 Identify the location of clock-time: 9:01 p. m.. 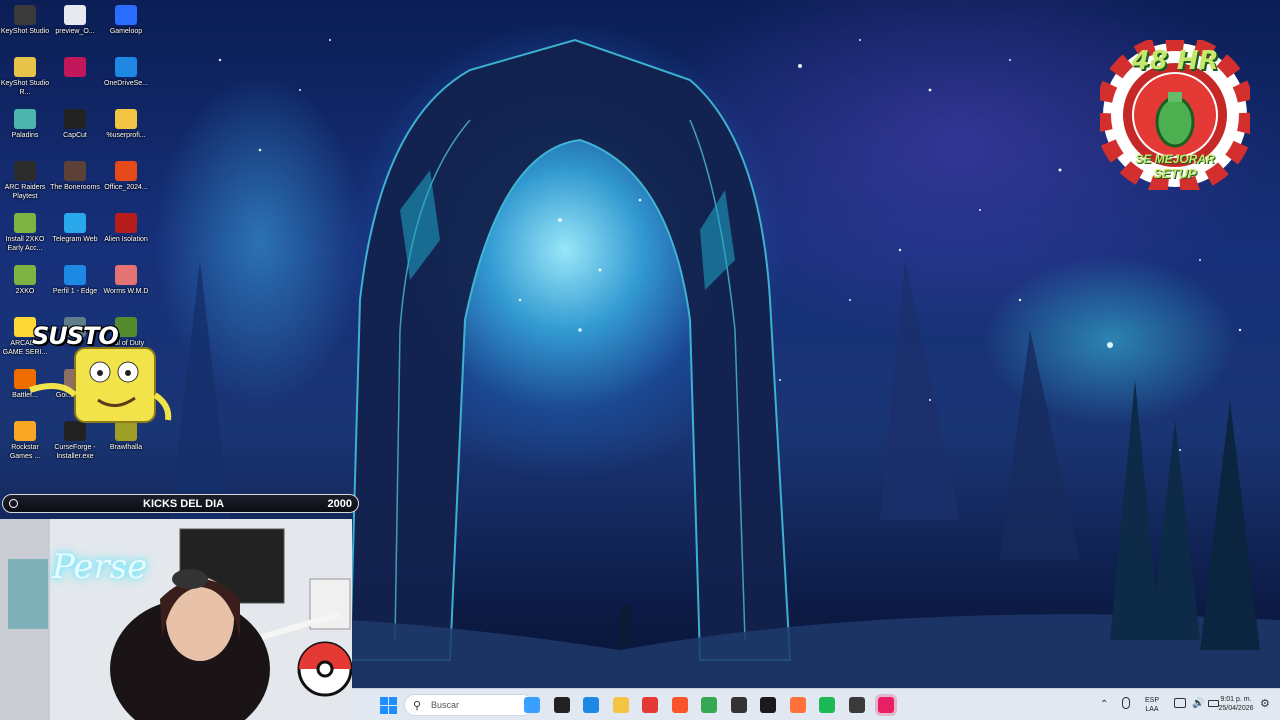
(1236, 699).